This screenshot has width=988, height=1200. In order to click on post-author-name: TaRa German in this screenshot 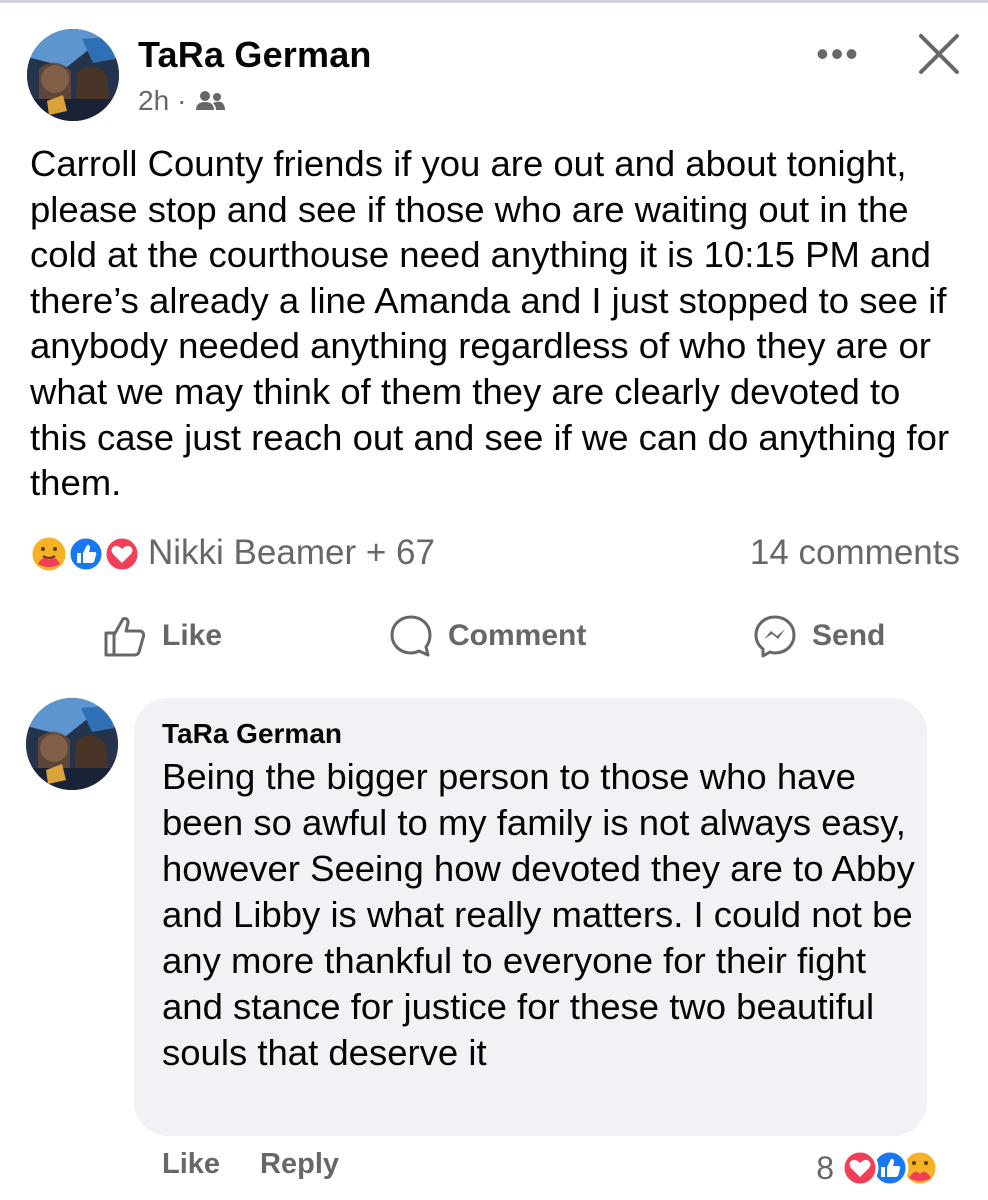, I will do `click(255, 55)`.